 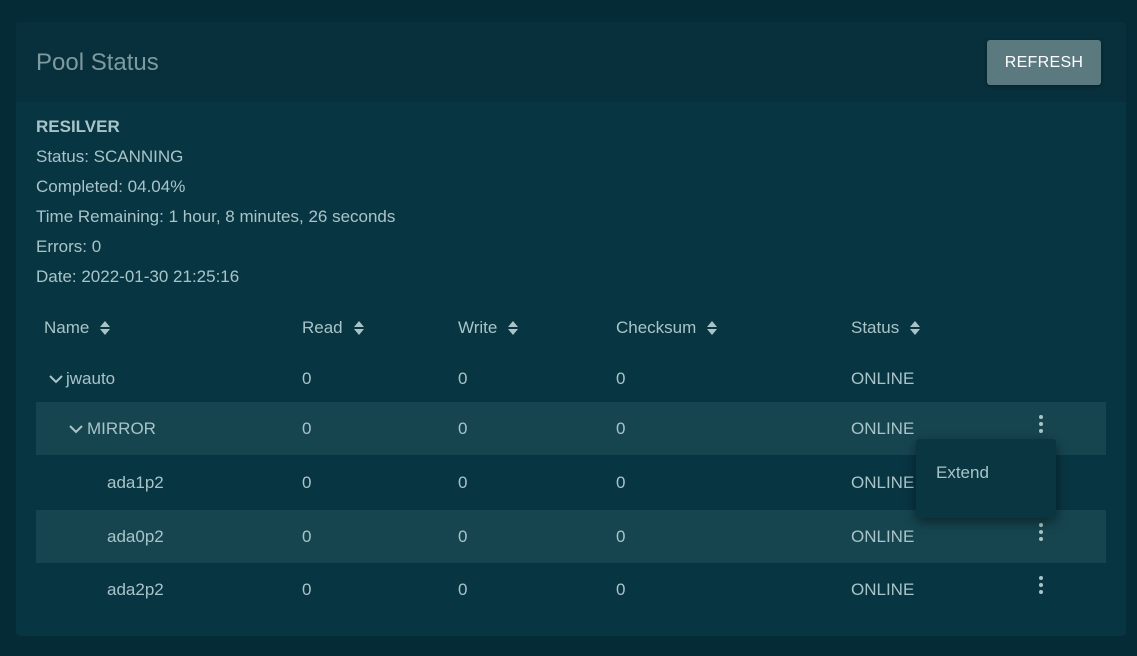 I want to click on column-label: Name, so click(x=67, y=327).